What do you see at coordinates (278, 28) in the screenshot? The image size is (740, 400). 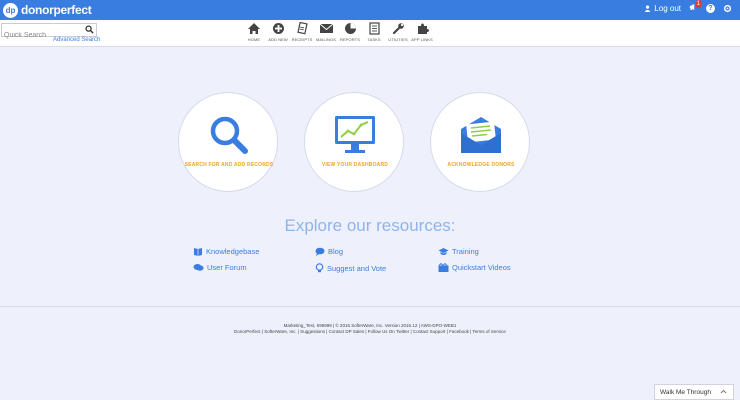 I see `add-icon` at bounding box center [278, 28].